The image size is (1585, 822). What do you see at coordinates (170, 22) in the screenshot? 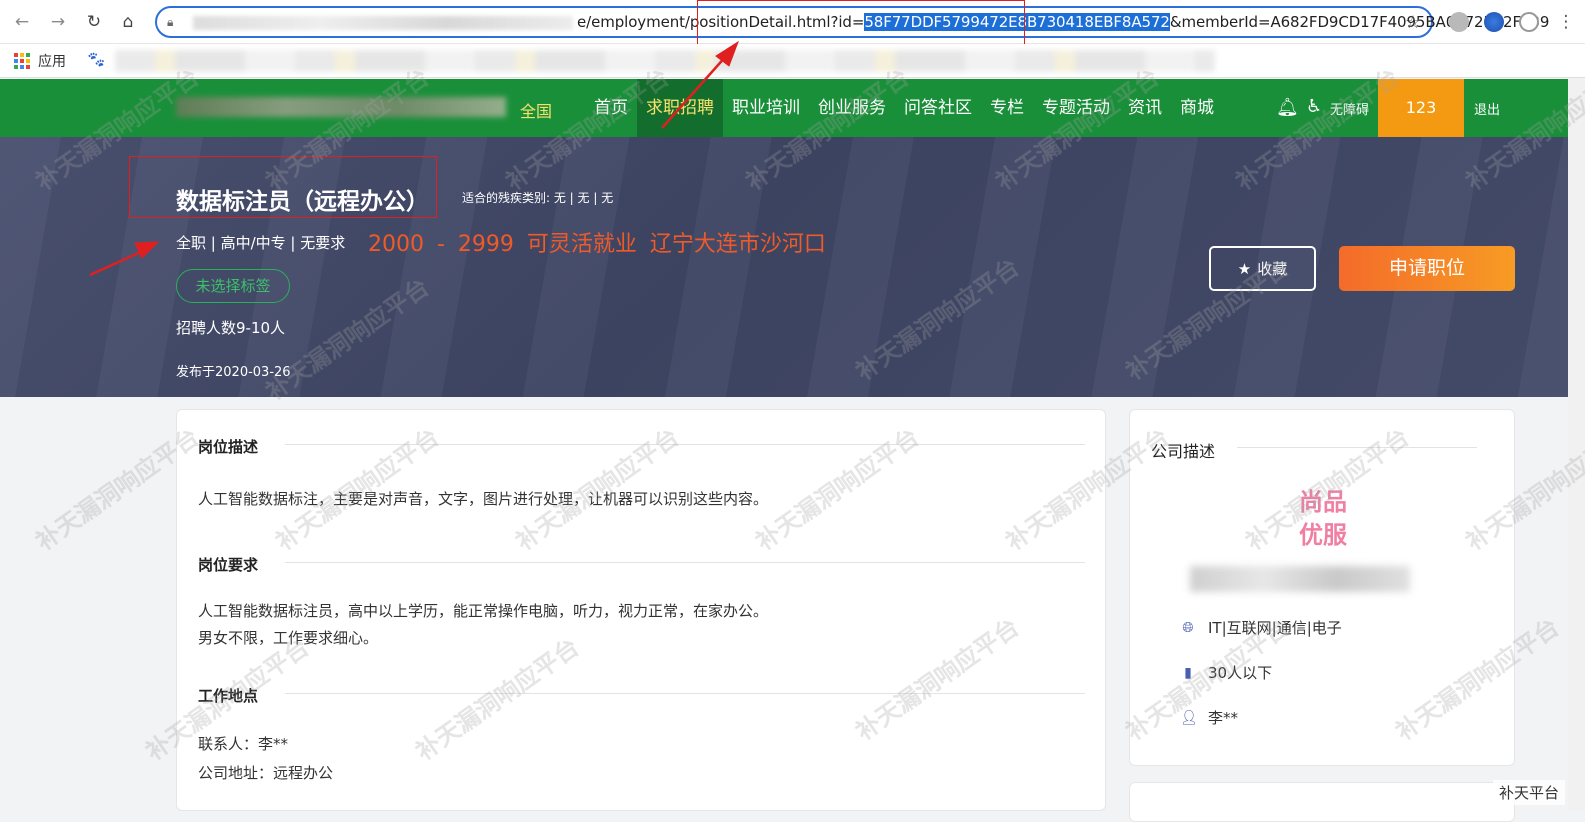
I see `lock-icon: 🔒︎` at bounding box center [170, 22].